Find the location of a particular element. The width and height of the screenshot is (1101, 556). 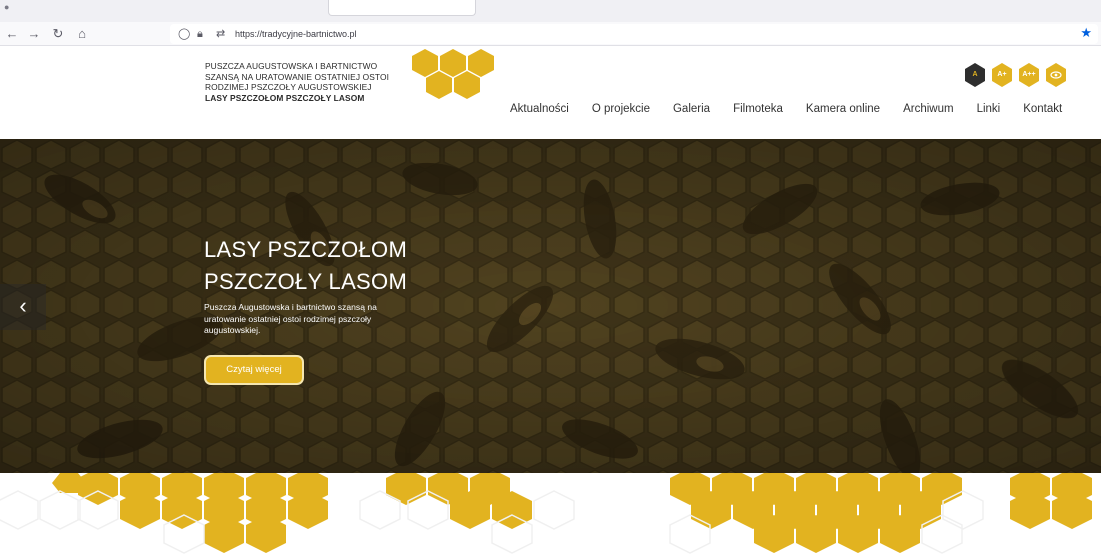

hero-title-line-1: LASY PSZCZOŁOM is located at coordinates (306, 249).